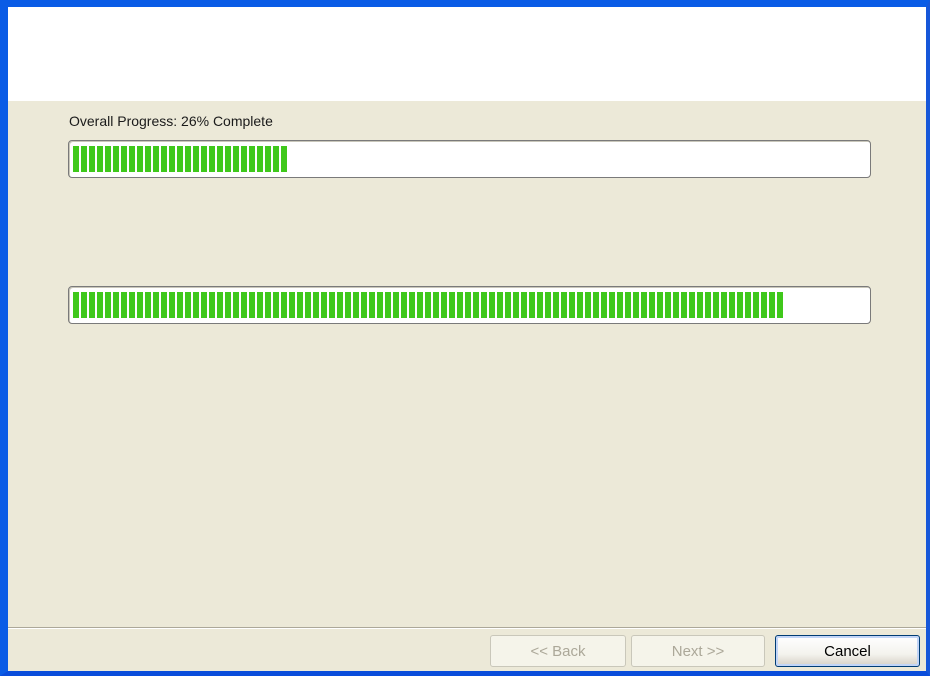  Describe the element at coordinates (698, 651) in the screenshot. I see `next-button: Next >>` at that location.